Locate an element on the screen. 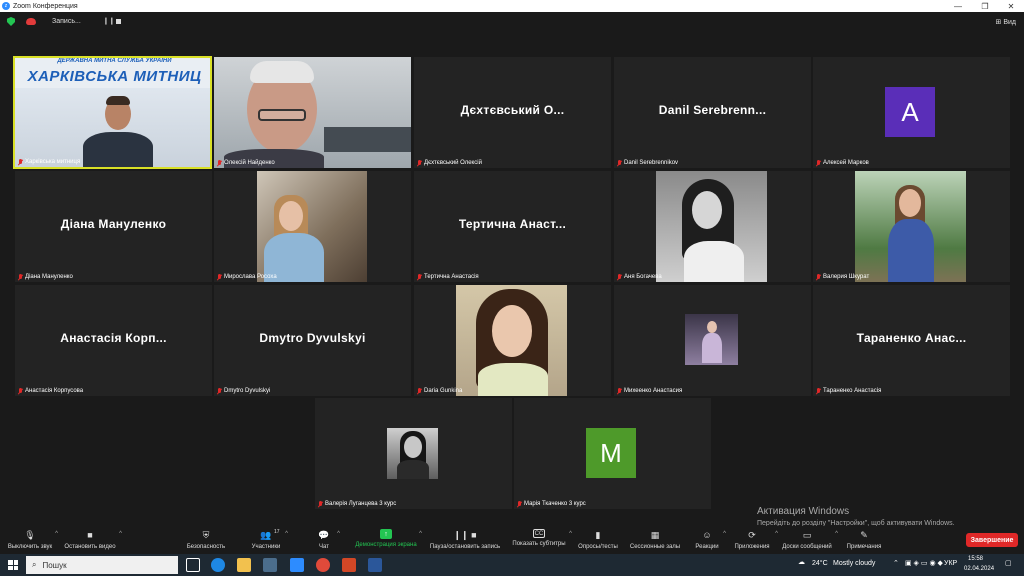  close-button: ✕ is located at coordinates (1011, 6).